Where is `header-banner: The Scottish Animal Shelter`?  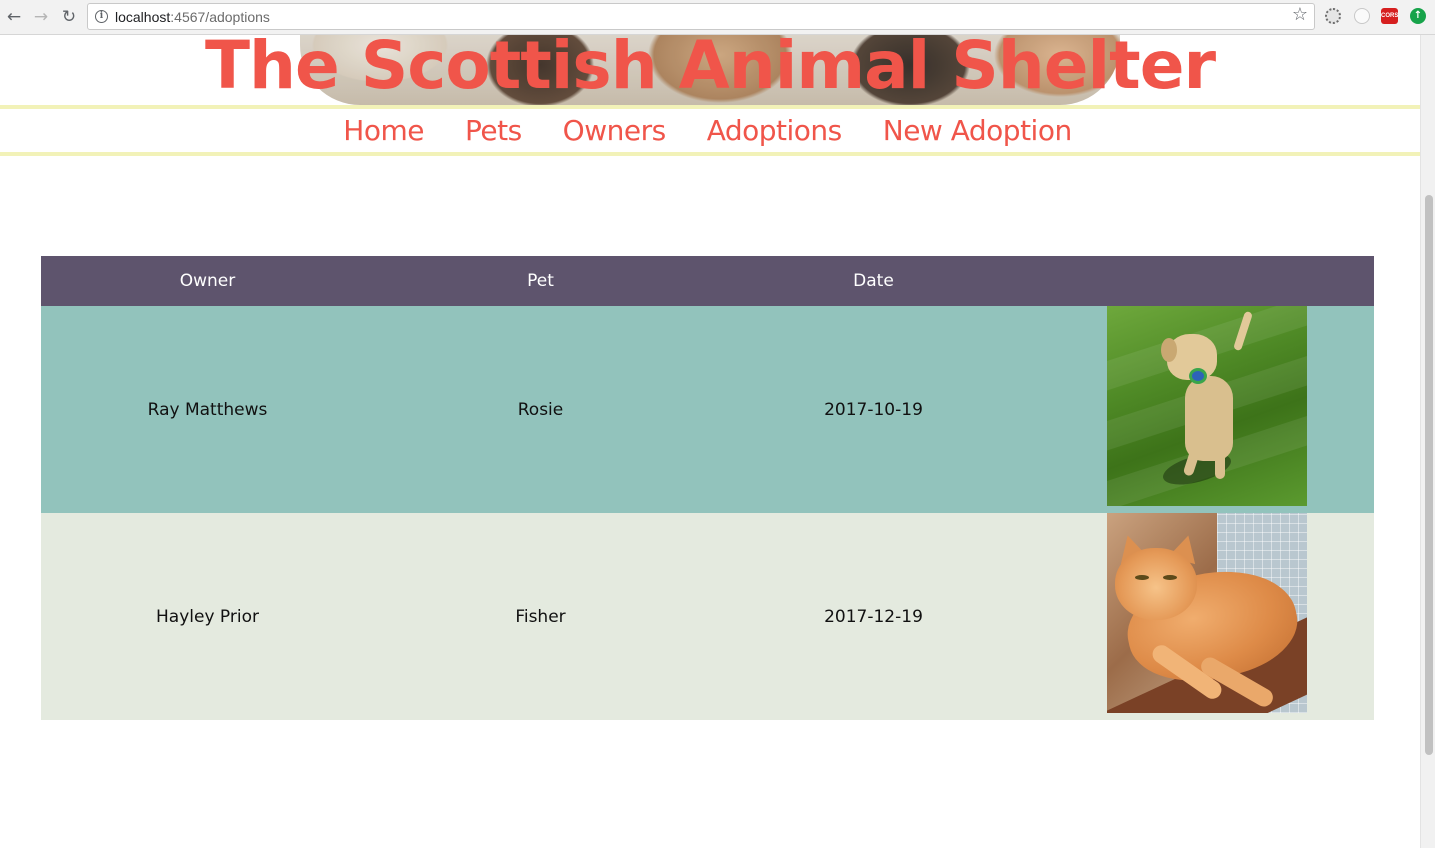
header-banner: The Scottish Animal Shelter is located at coordinates (710, 70).